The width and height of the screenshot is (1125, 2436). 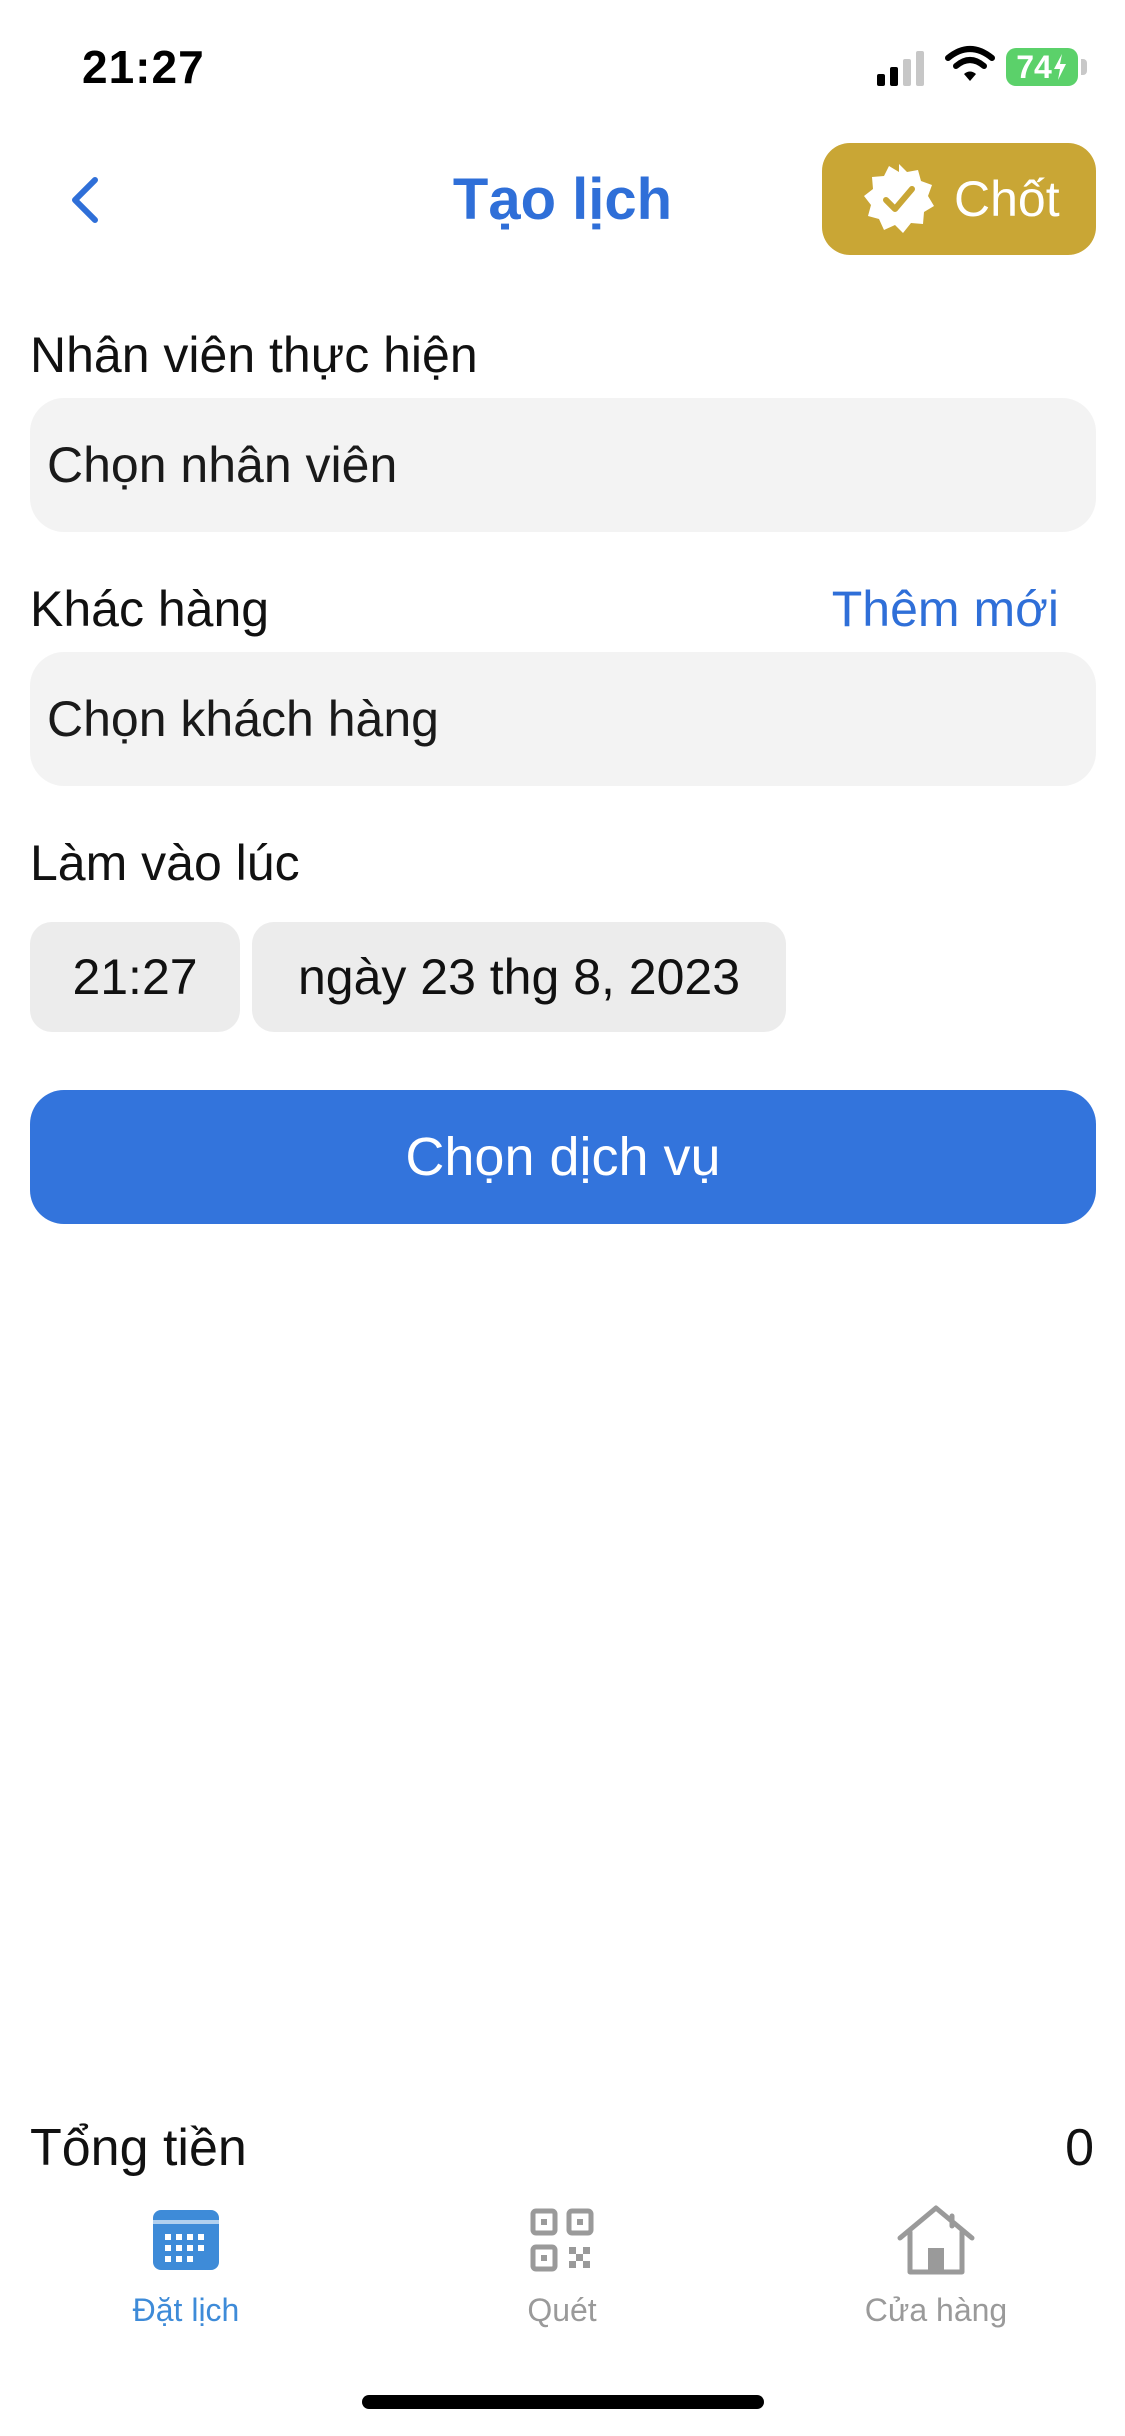 What do you see at coordinates (519, 977) in the screenshot?
I see `date-picker: ngày 23 thg 8, 2023` at bounding box center [519, 977].